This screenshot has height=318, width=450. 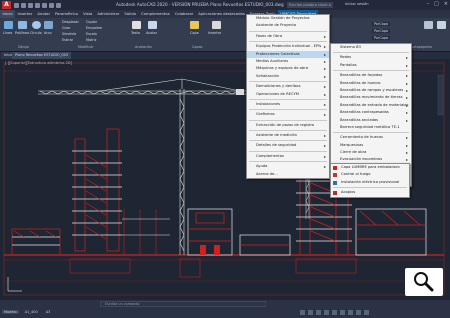 I want to click on submenu-item-barandillas-rampas: Barandillas de rampas y escaleras ▸, so click(x=371, y=90).